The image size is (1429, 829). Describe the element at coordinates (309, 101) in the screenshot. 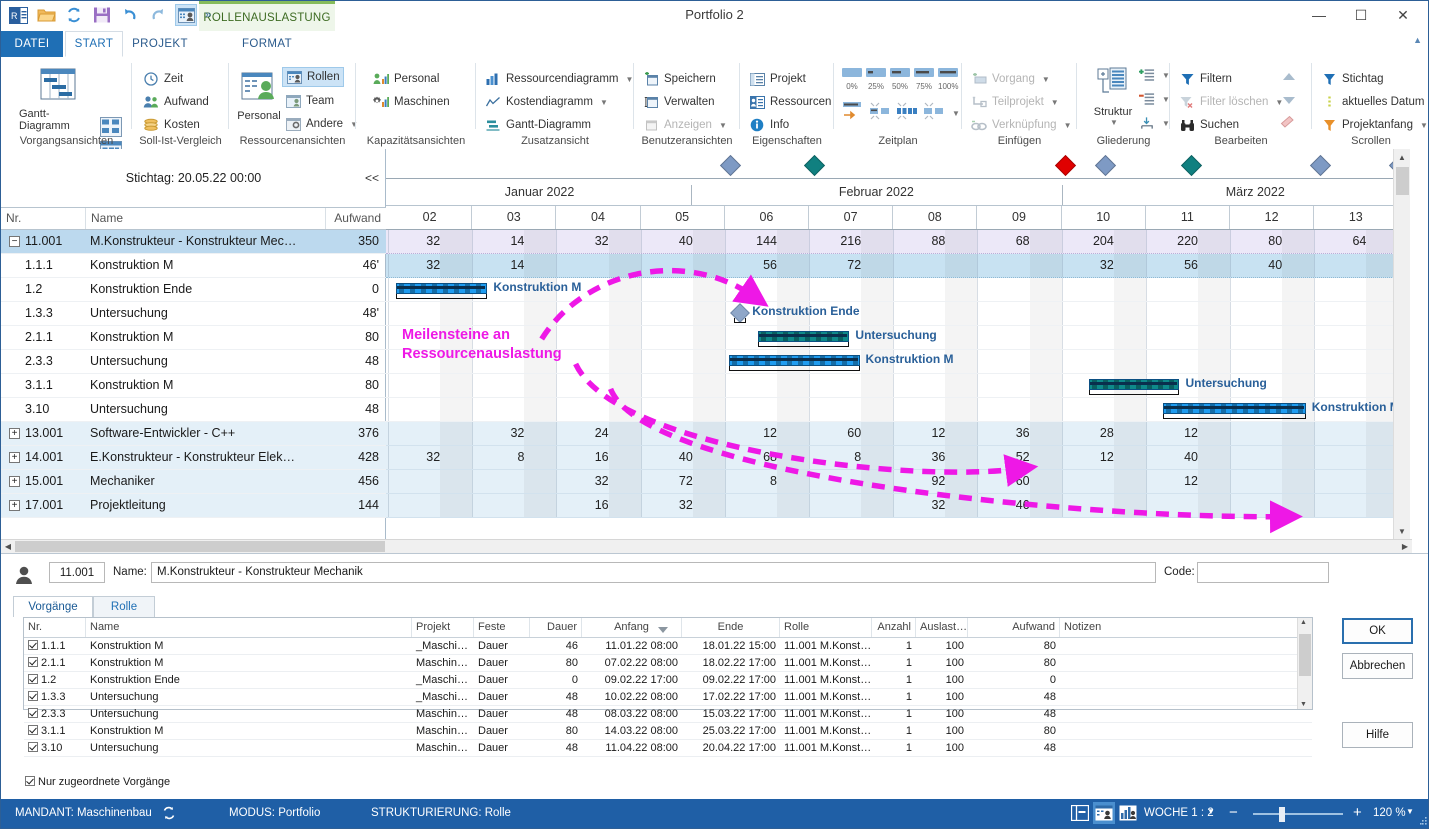

I see `team-button: Team` at that location.